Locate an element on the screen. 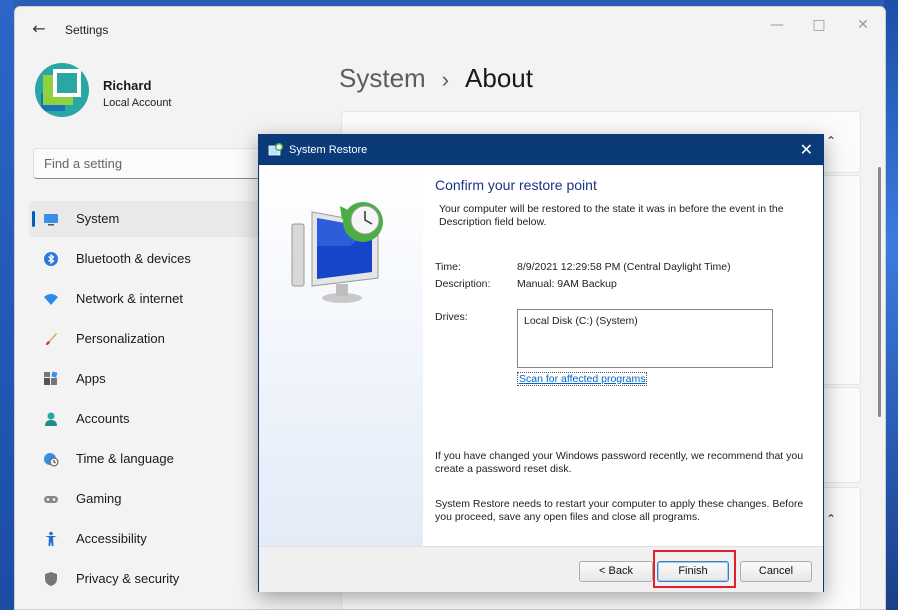 The width and height of the screenshot is (898, 610). description-label: Description: is located at coordinates (463, 284).